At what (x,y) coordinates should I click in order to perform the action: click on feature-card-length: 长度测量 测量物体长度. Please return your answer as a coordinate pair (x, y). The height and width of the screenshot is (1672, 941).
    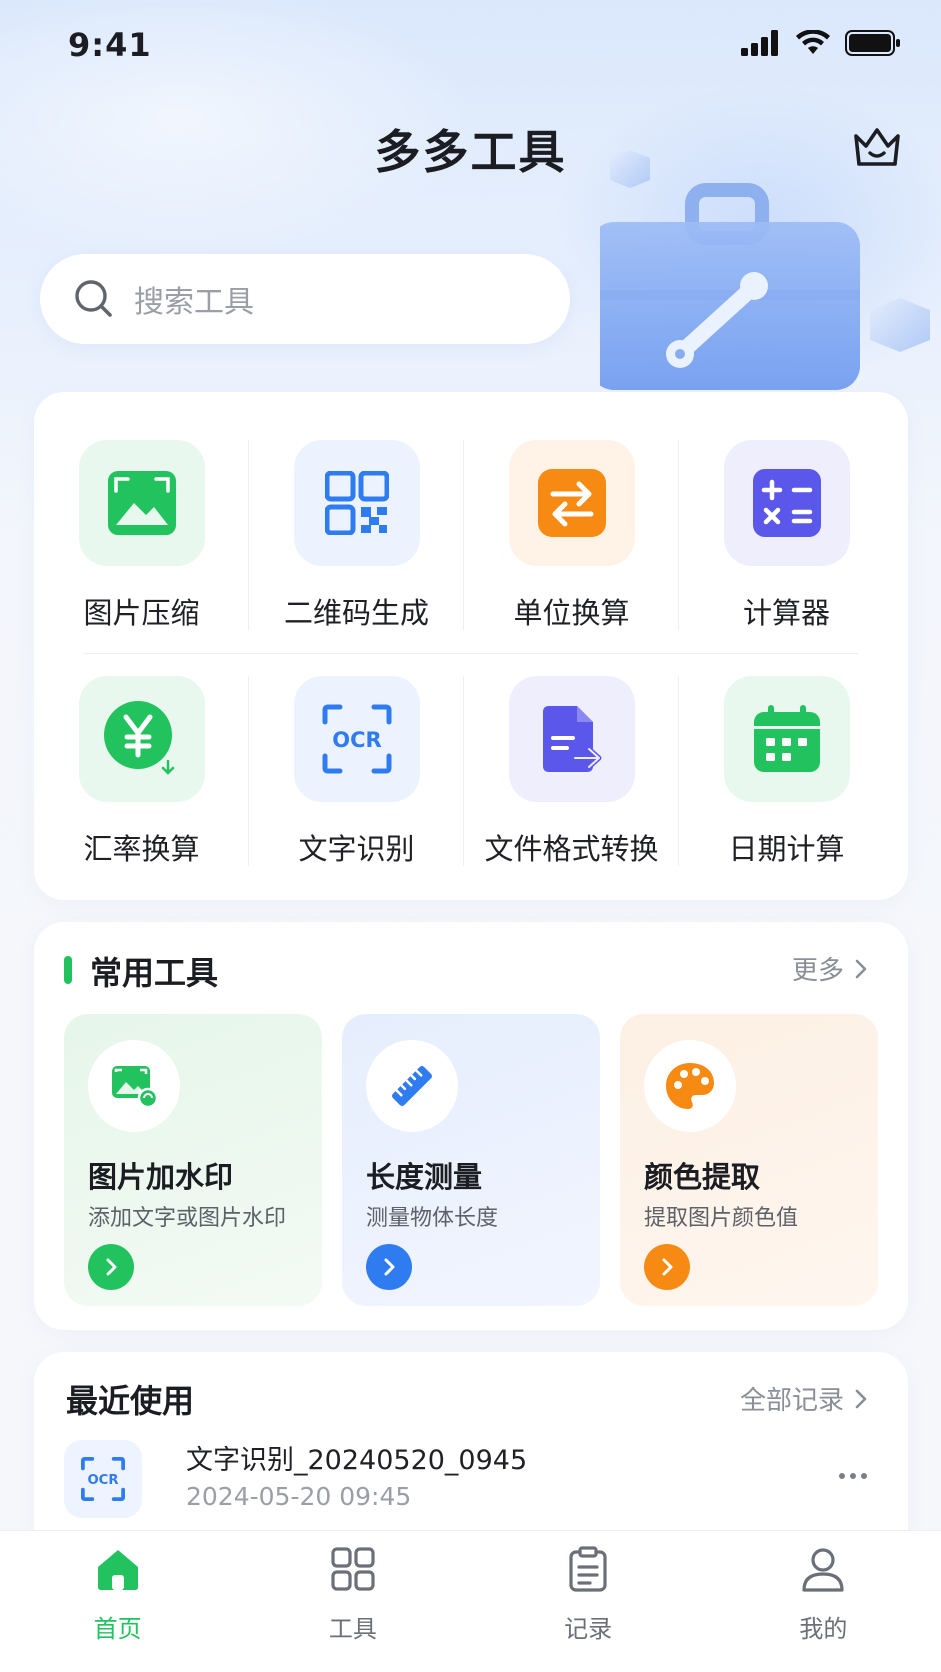
    Looking at the image, I should click on (471, 1160).